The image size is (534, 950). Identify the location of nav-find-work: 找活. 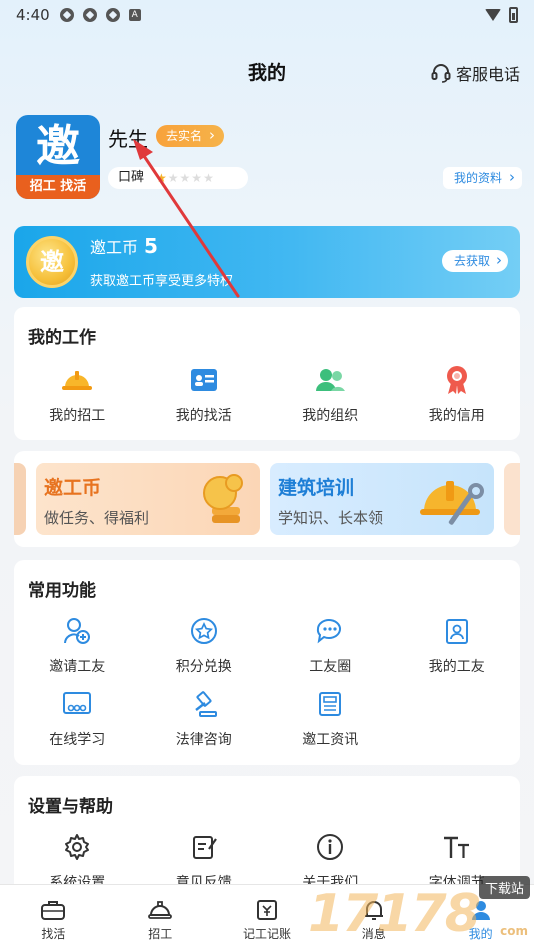
(53, 917).